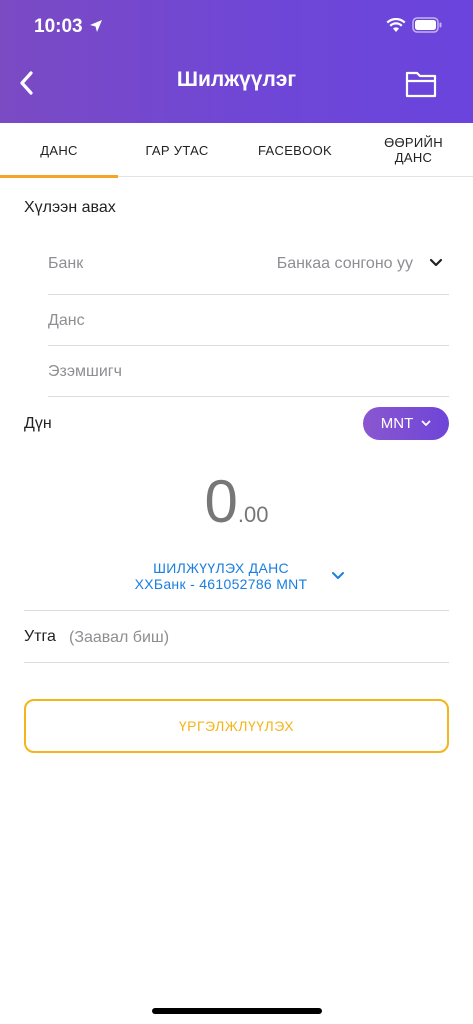 The image size is (473, 1024). What do you see at coordinates (70, 207) in the screenshot?
I see `receiver-section-label: Хүлээн авах` at bounding box center [70, 207].